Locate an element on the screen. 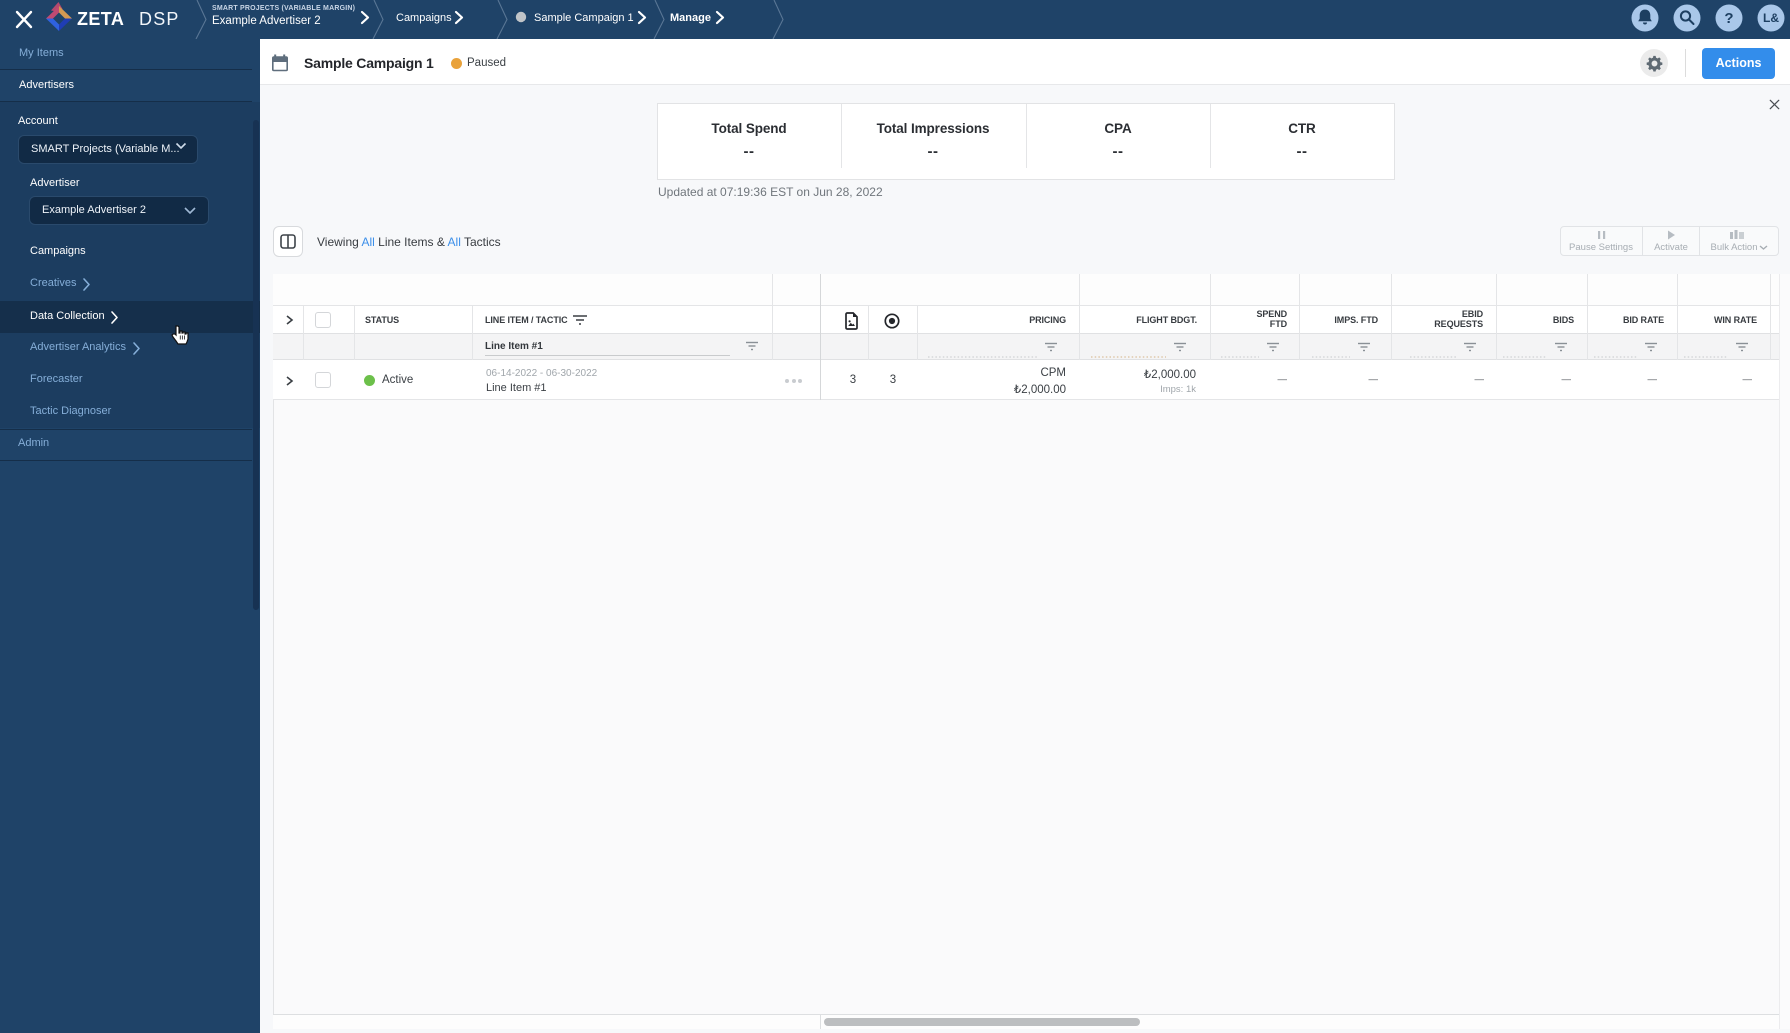  svg-text: L& is located at coordinates (1771, 18).